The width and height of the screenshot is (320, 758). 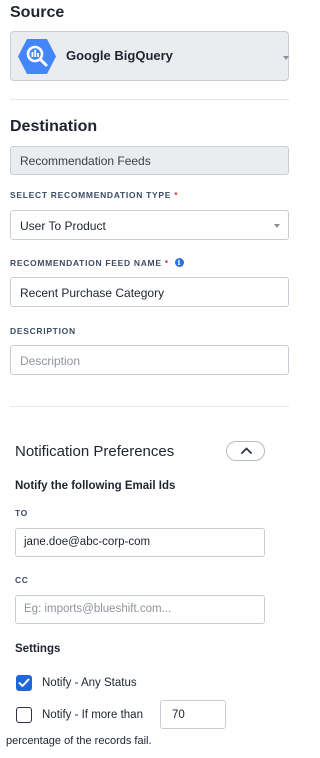 I want to click on cc-label: CC, so click(x=22, y=580).